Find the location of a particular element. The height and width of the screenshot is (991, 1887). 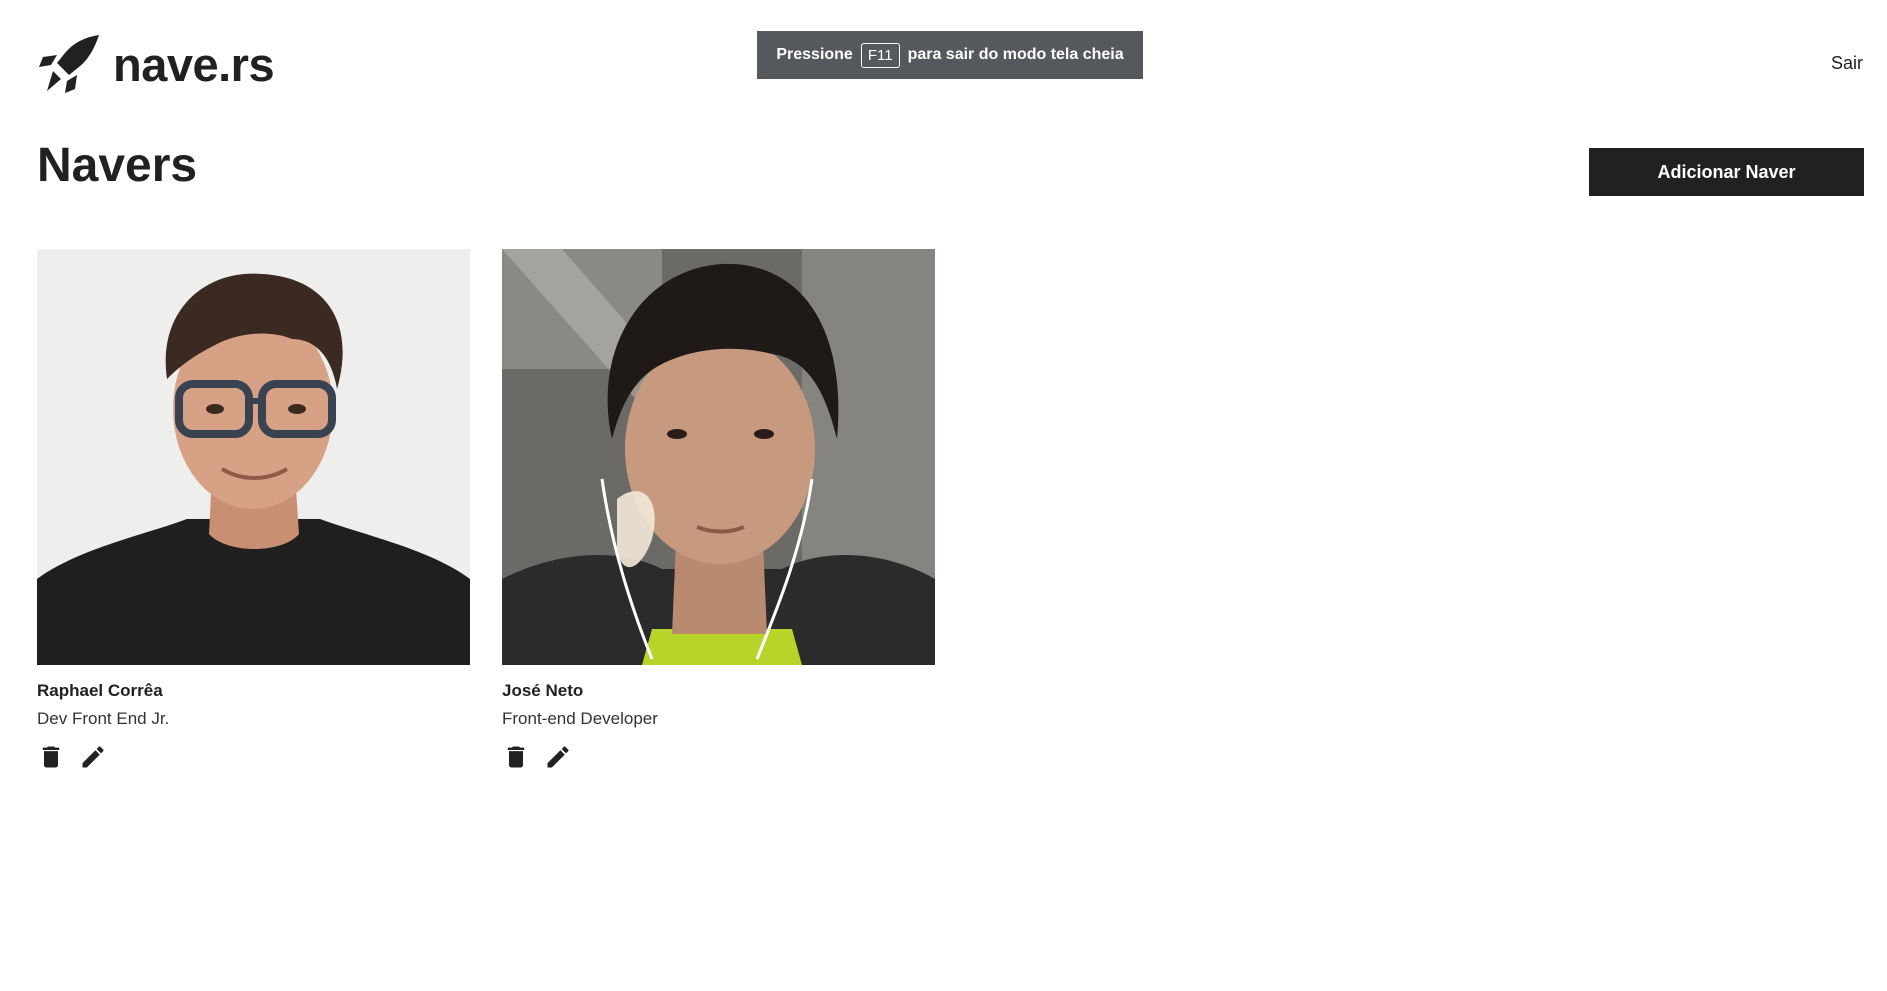

toast-text-before: Pressione is located at coordinates (814, 54).